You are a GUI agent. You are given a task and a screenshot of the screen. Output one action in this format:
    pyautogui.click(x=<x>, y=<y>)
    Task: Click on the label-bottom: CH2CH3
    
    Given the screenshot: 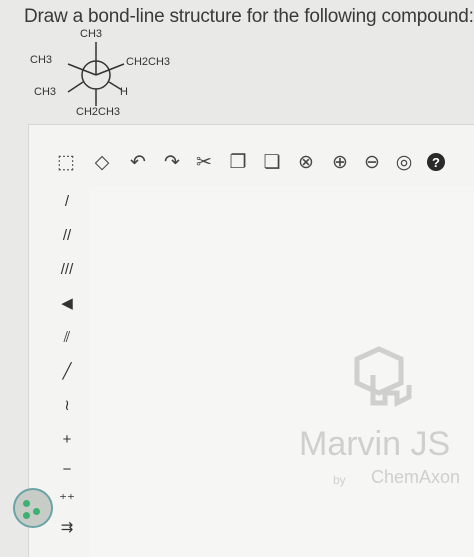 What is the action you would take?
    pyautogui.click(x=98, y=112)
    